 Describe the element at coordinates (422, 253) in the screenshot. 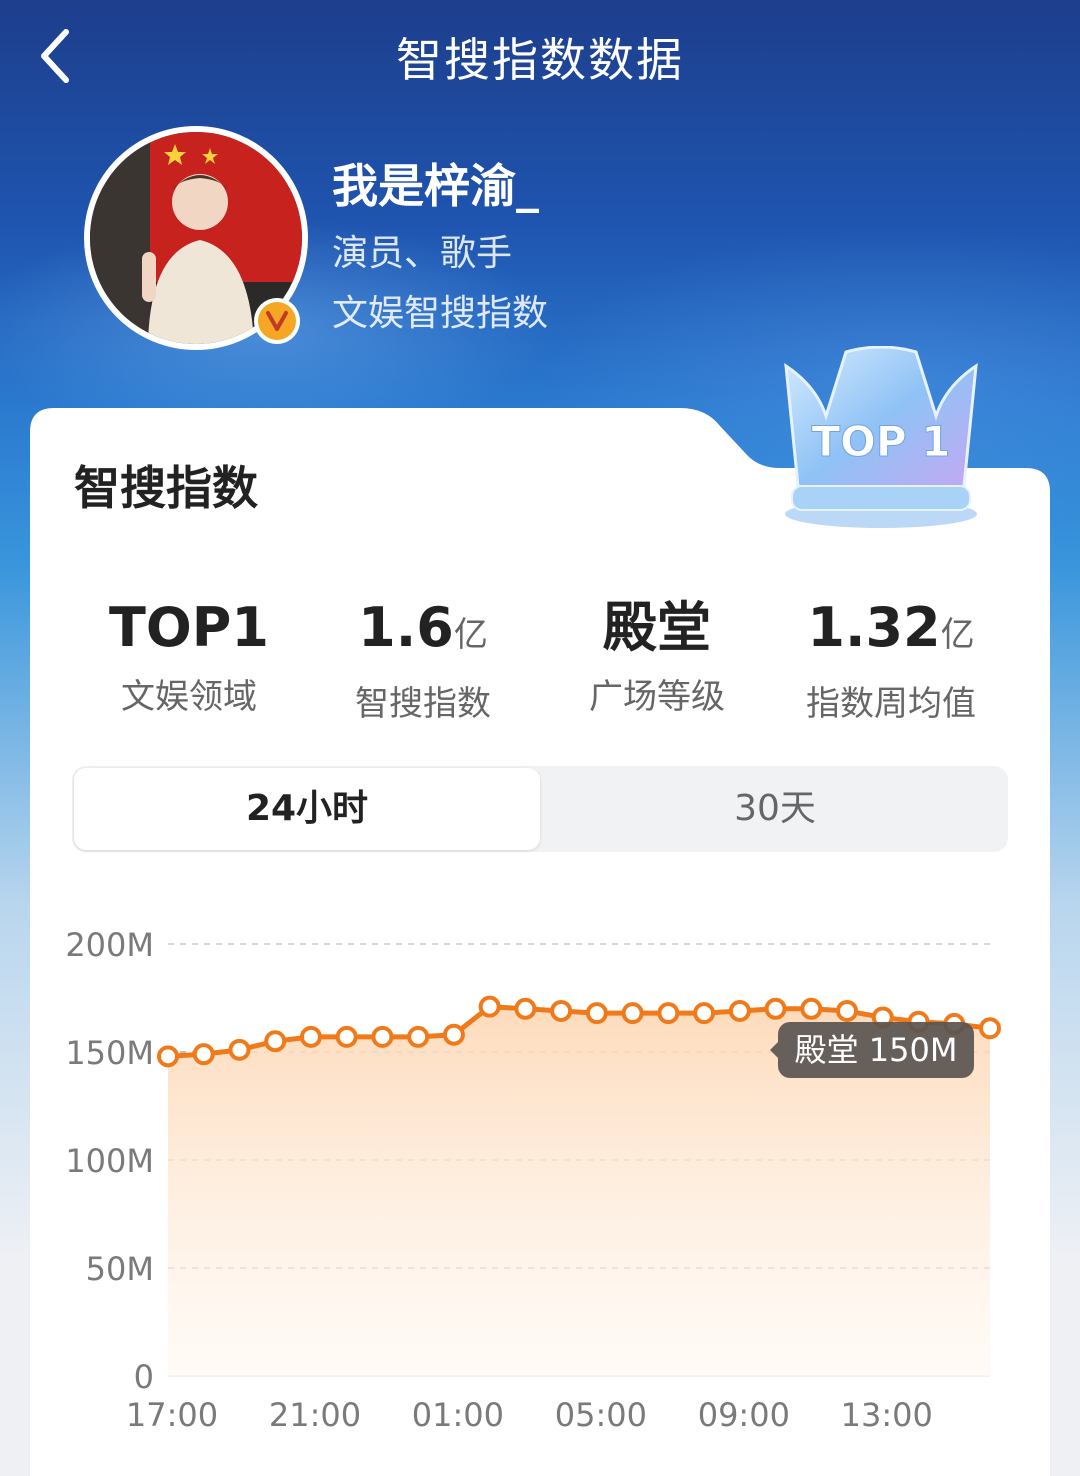

I see `profile-role: 演员、歌手` at that location.